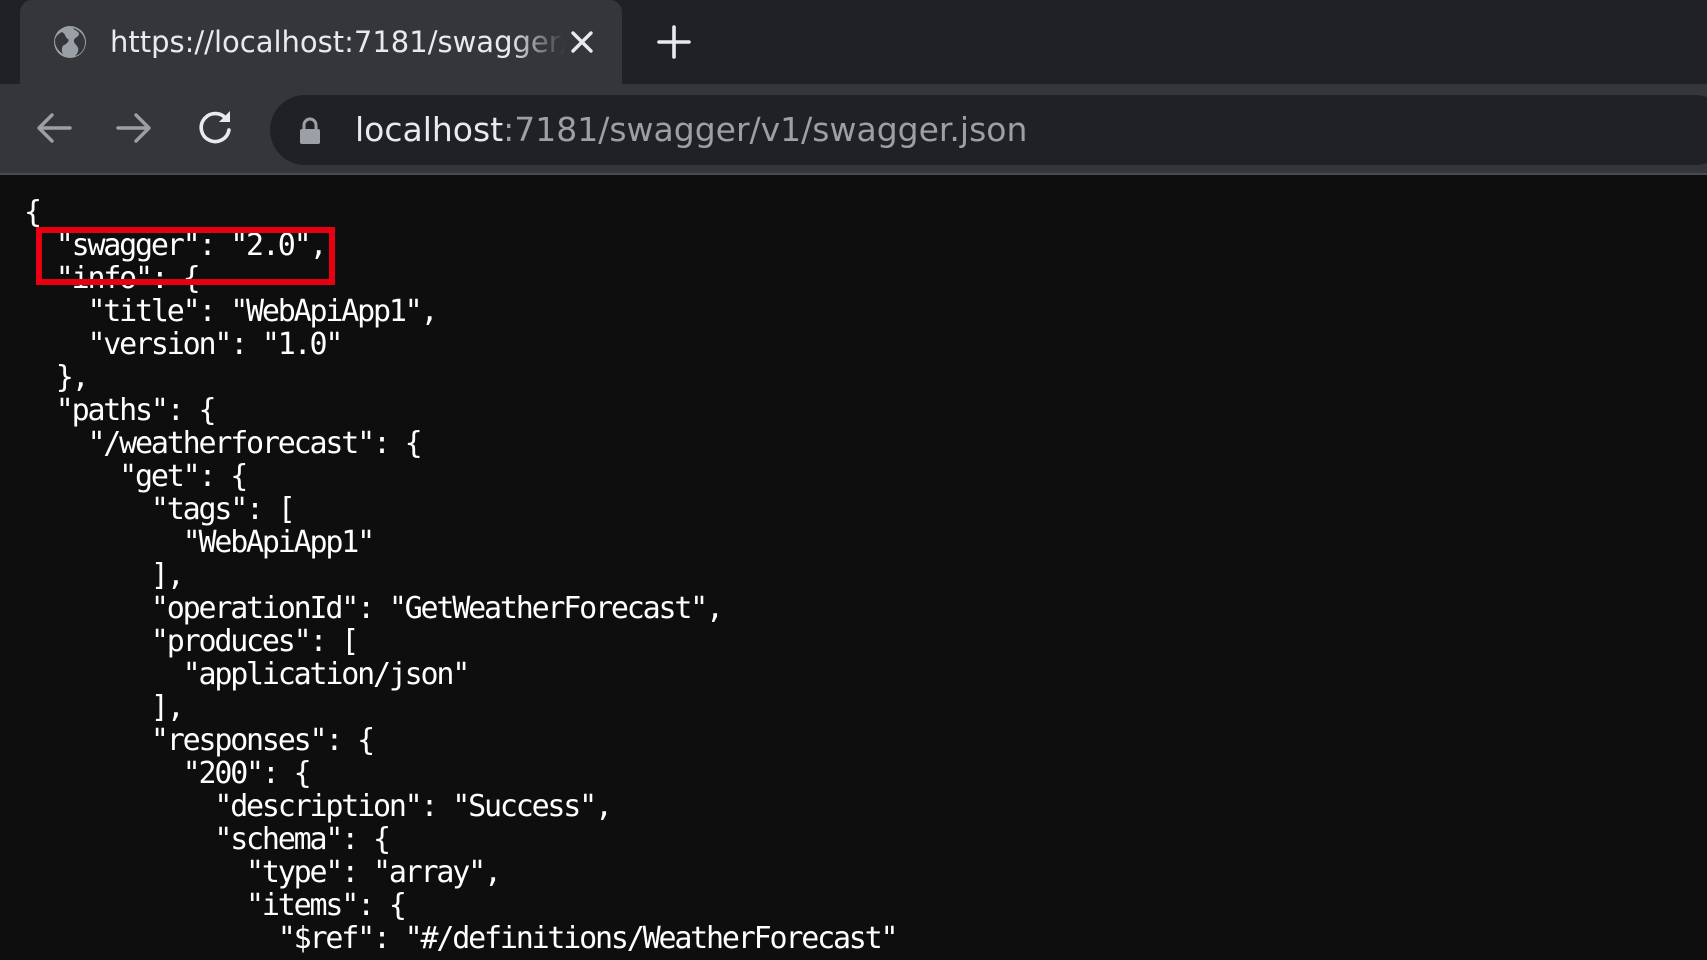 Image resolution: width=1707 pixels, height=960 pixels. I want to click on reload-icon, so click(215, 128).